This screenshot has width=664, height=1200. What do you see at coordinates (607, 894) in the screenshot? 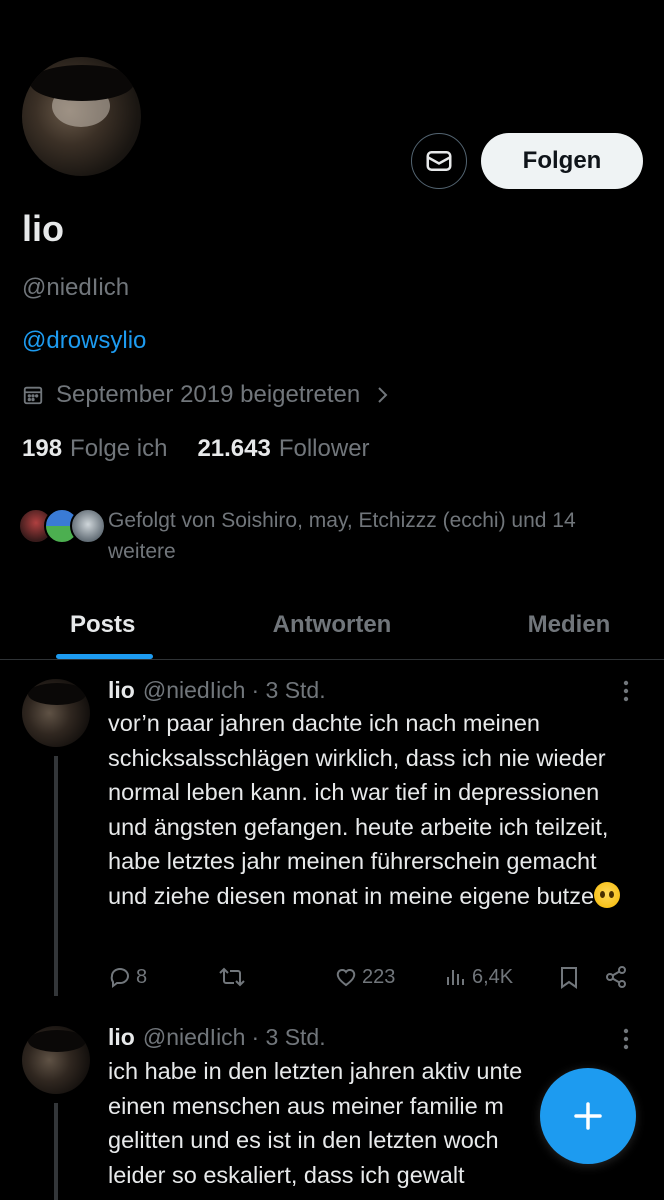
I see `pleading-face-emoji` at bounding box center [607, 894].